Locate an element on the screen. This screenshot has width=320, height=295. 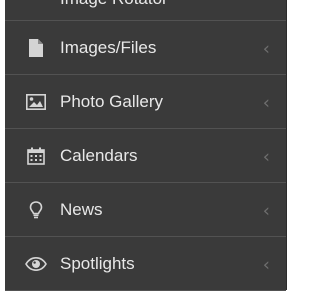
file-icon is located at coordinates (36, 48).